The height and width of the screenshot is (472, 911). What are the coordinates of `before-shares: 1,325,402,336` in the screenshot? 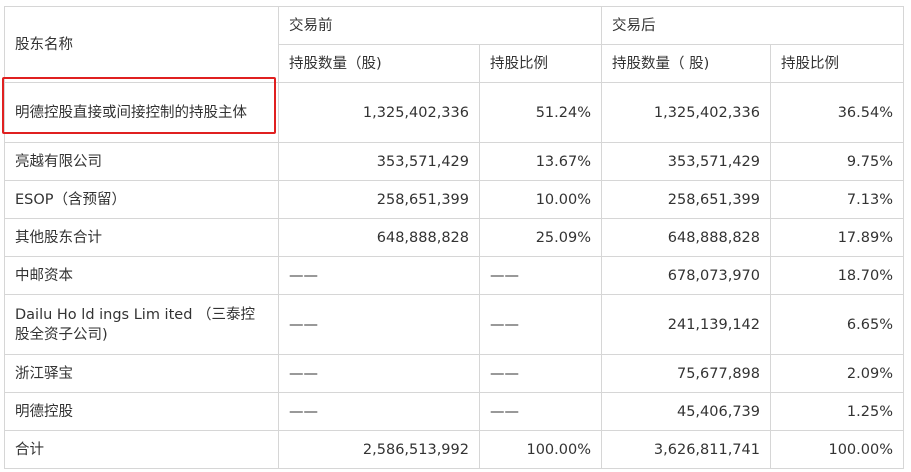 It's located at (379, 112).